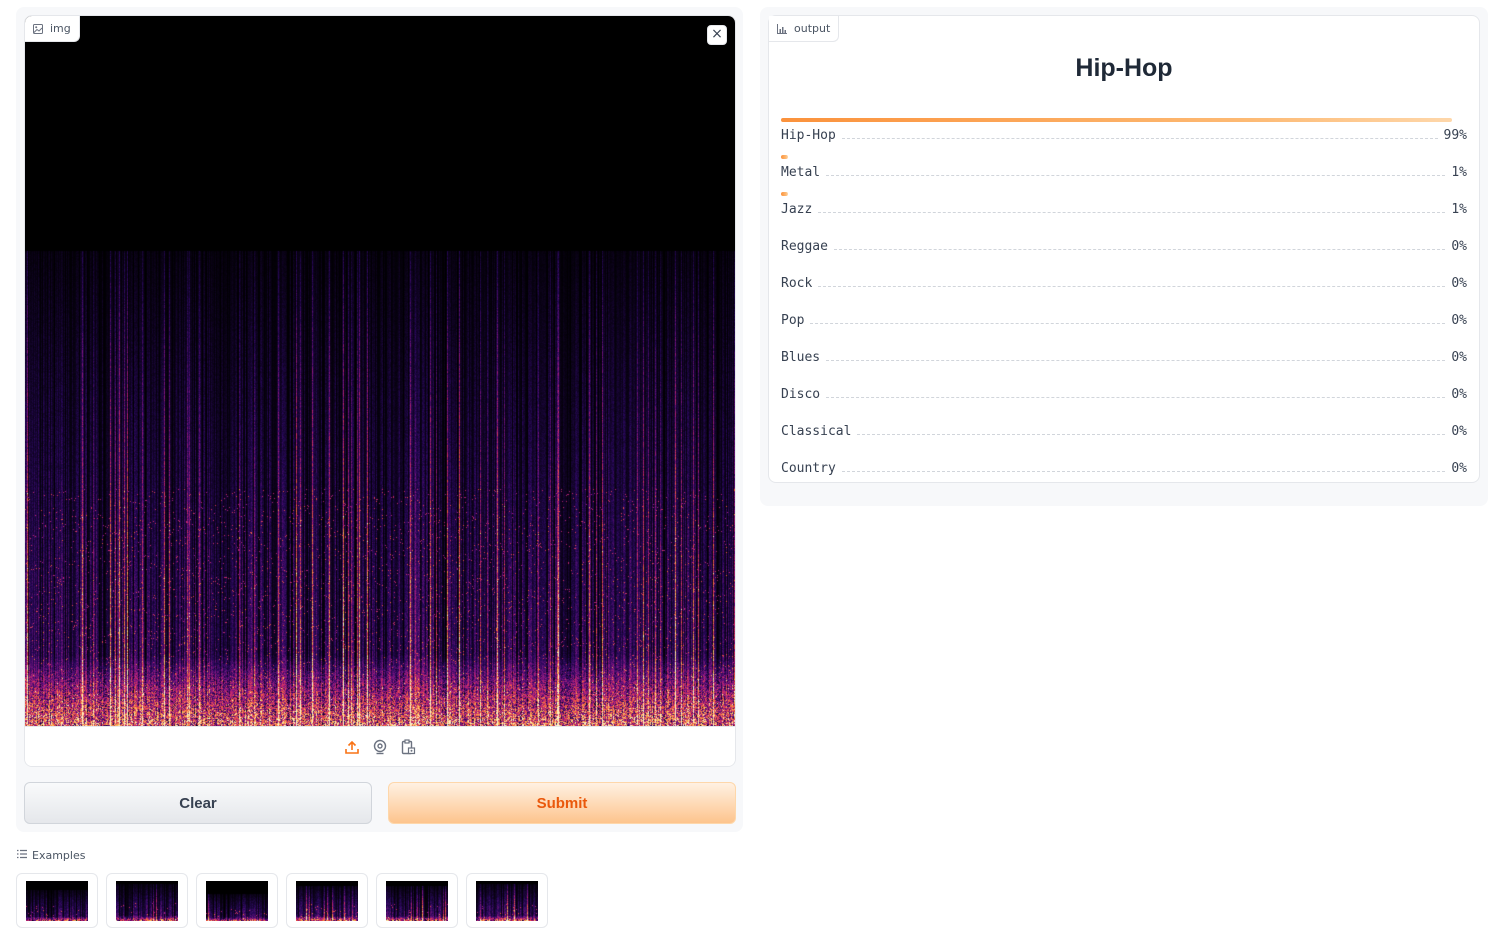 The image size is (1497, 939). Describe the element at coordinates (22, 855) in the screenshot. I see `list-icon` at that location.